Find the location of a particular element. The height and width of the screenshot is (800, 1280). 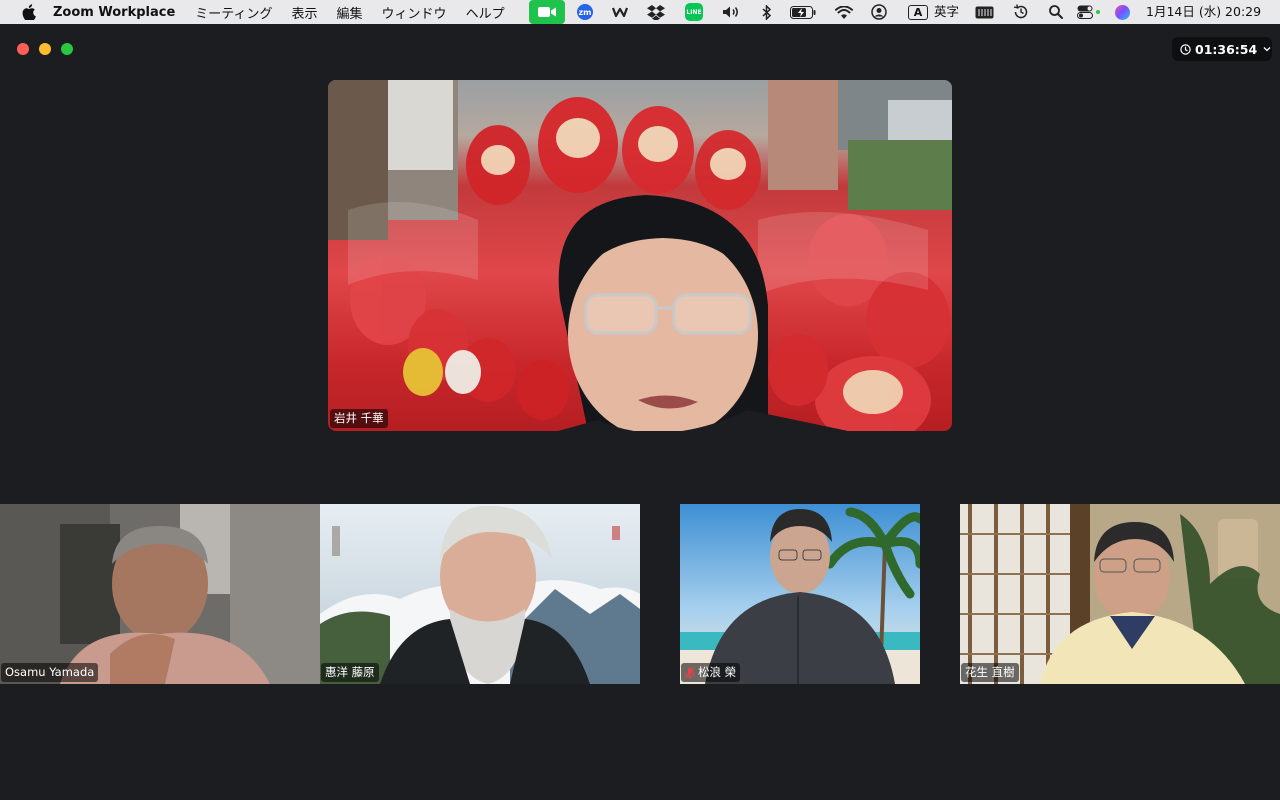

battery-icon is located at coordinates (803, 12).